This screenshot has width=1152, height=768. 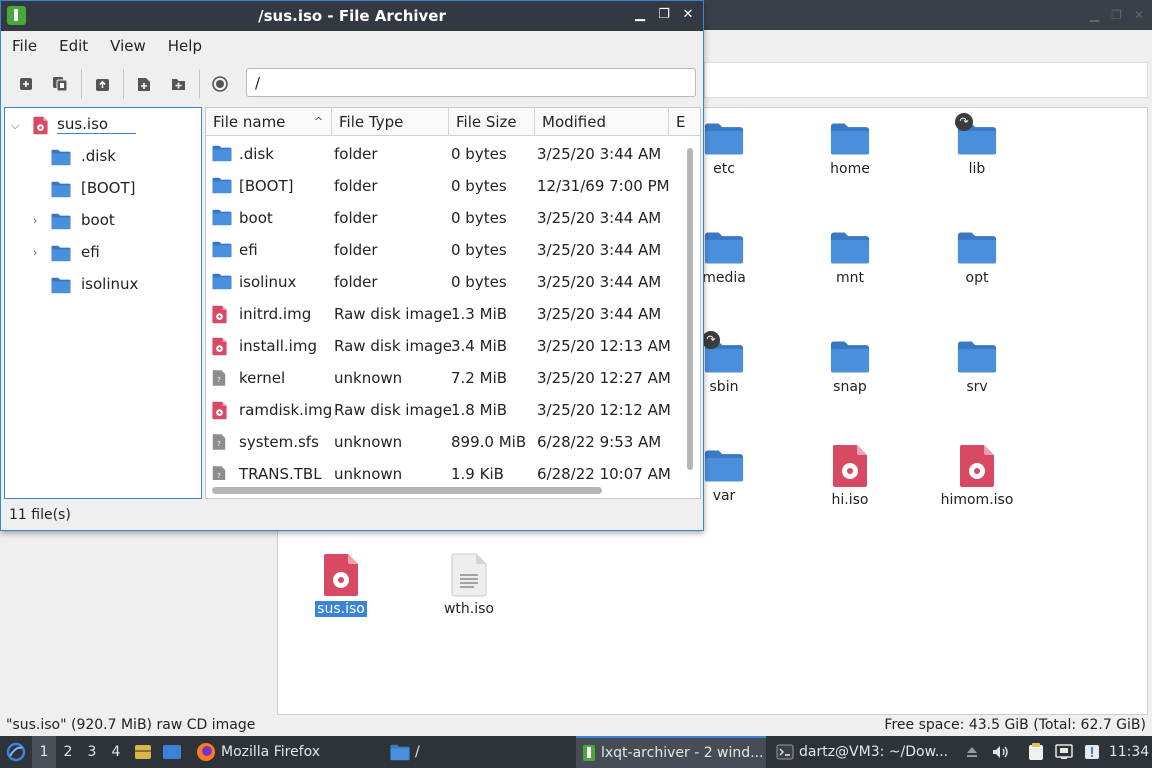 What do you see at coordinates (275, 314) in the screenshot?
I see `cell-file-name: initrd.img` at bounding box center [275, 314].